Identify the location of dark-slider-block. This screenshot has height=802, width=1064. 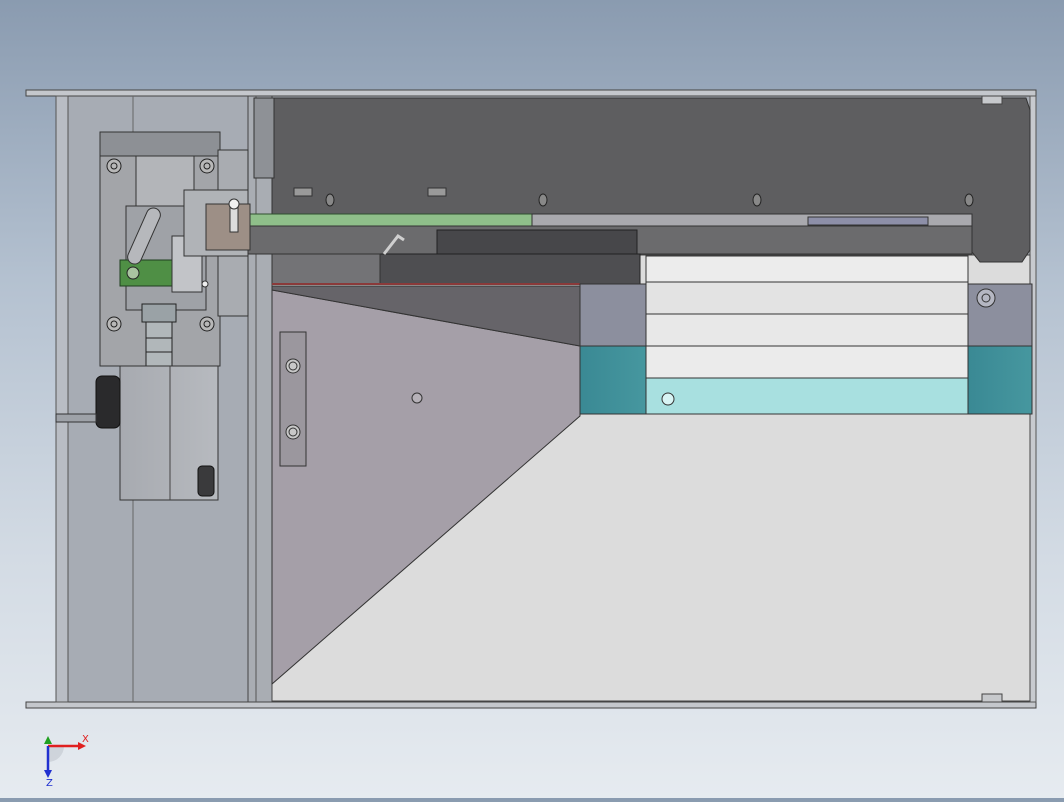
(537, 242).